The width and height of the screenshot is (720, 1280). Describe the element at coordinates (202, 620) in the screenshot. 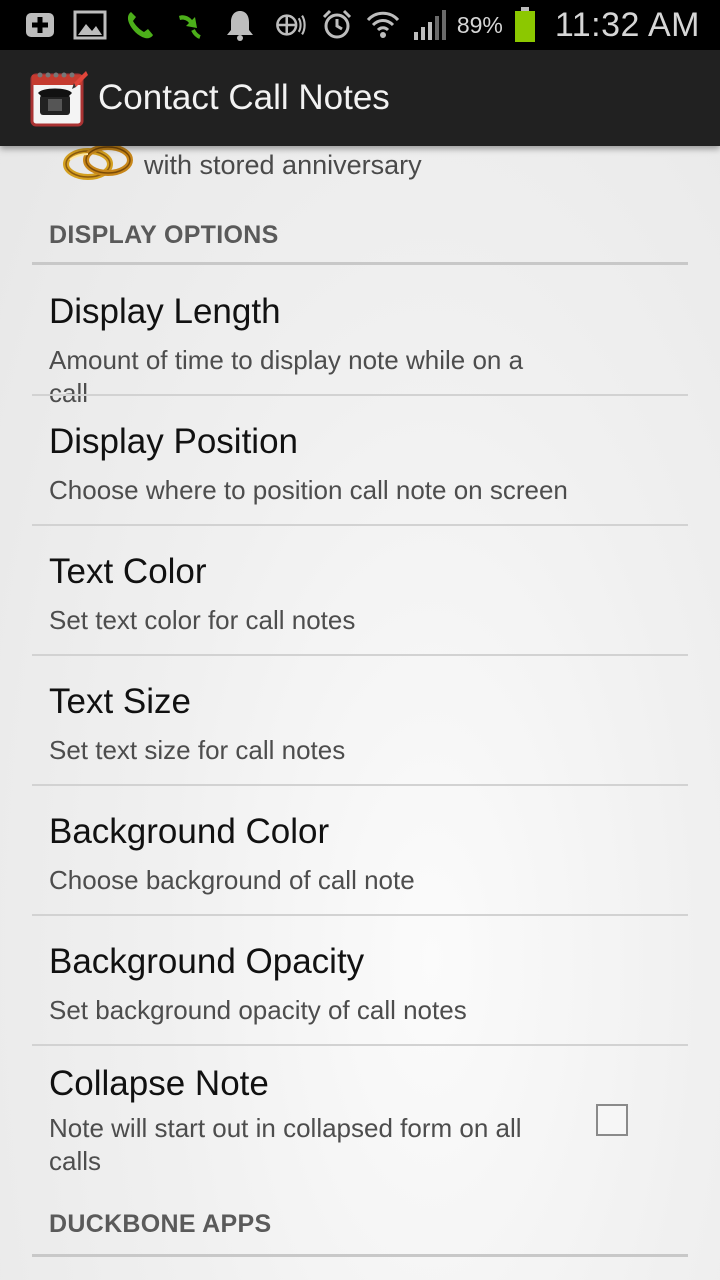

I see `pref-summary: Set text color for call notes` at that location.